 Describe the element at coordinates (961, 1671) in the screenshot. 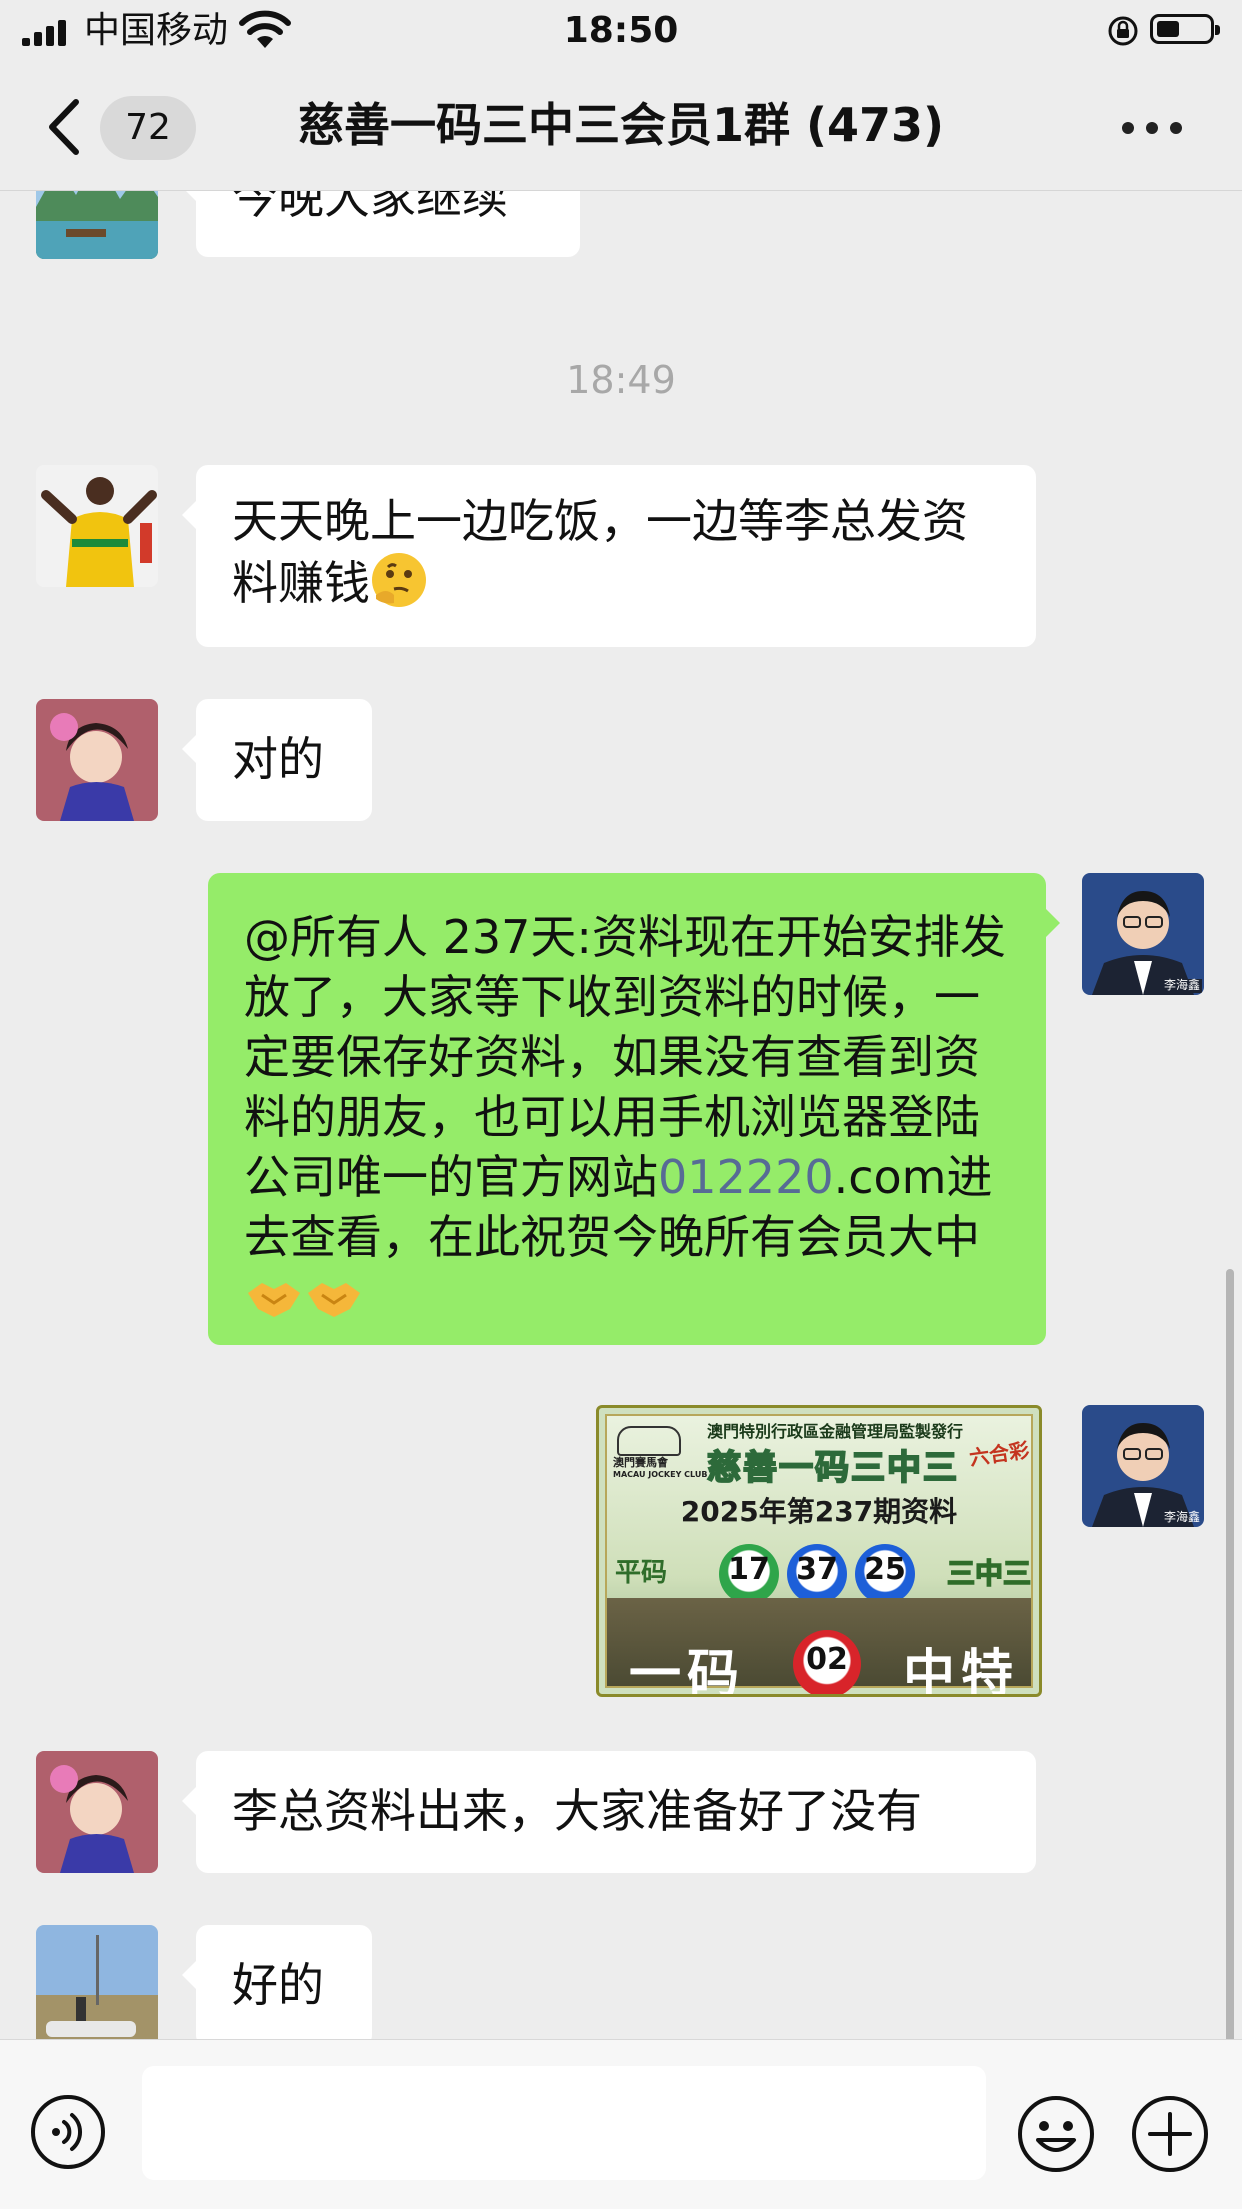

I see `zhongte-label: 中特` at that location.